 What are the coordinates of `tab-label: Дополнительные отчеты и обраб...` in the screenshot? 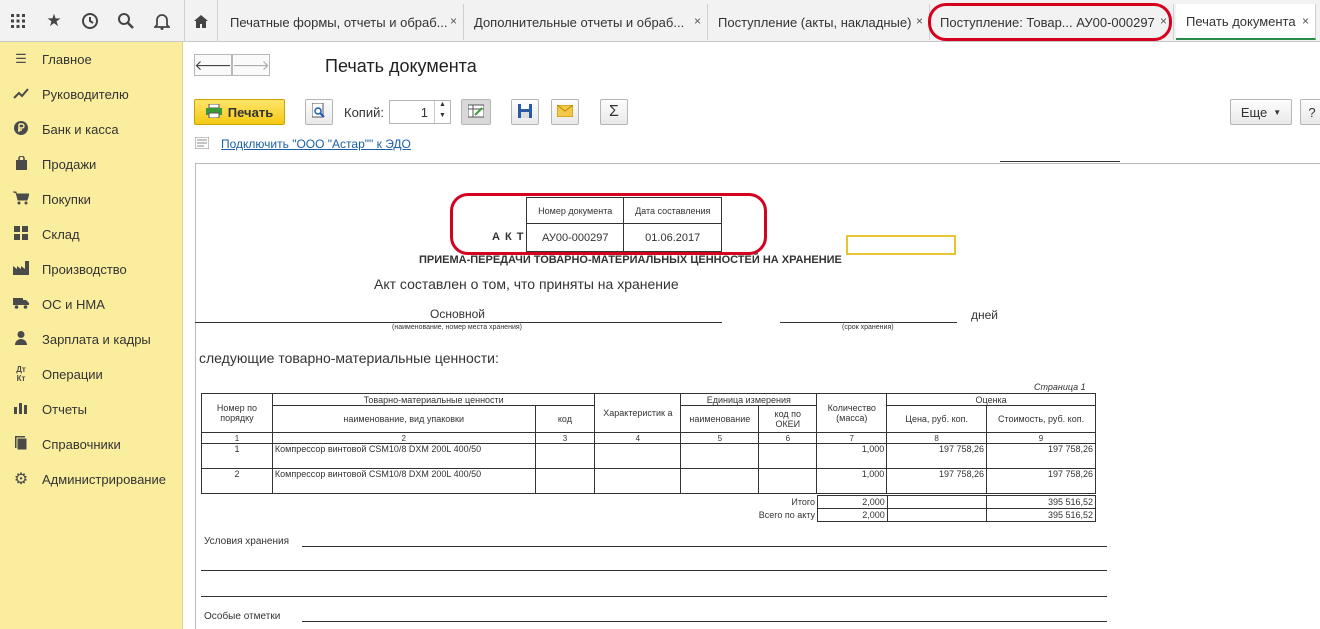 It's located at (579, 22).